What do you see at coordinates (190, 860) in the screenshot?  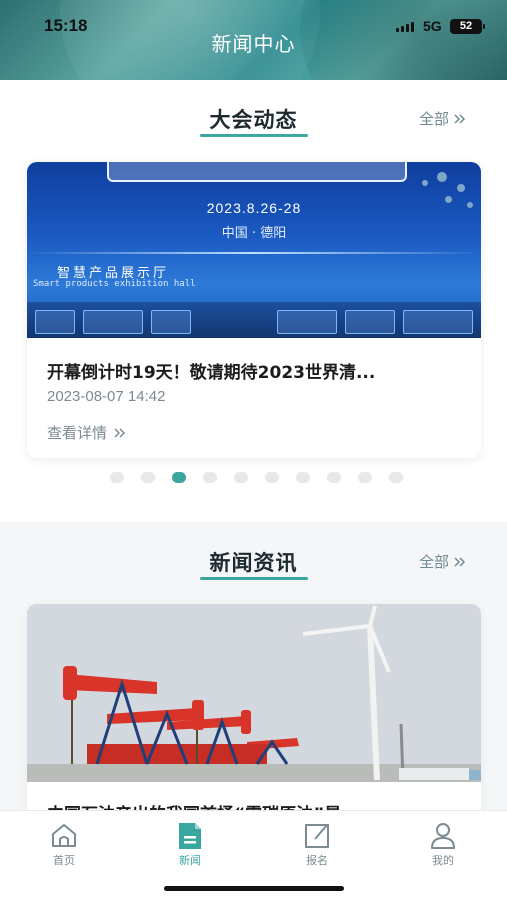 I see `tab-news-label: 新闻` at bounding box center [190, 860].